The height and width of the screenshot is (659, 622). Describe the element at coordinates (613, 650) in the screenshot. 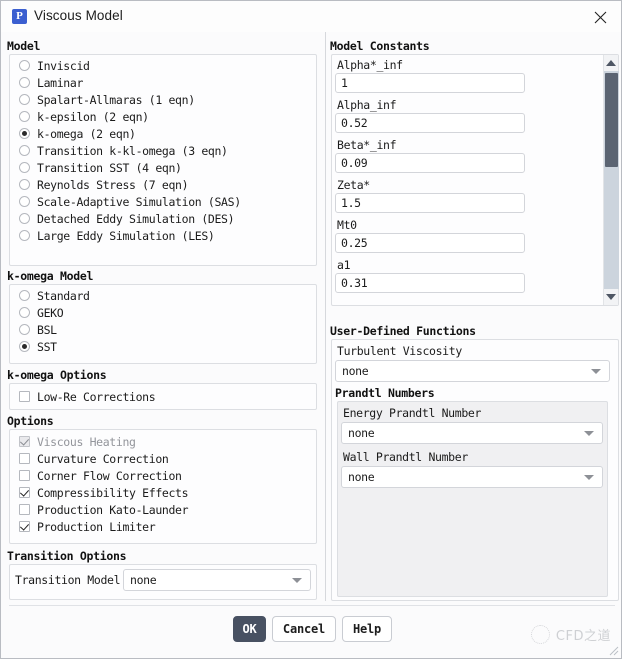

I see `resize-grip-icon` at that location.